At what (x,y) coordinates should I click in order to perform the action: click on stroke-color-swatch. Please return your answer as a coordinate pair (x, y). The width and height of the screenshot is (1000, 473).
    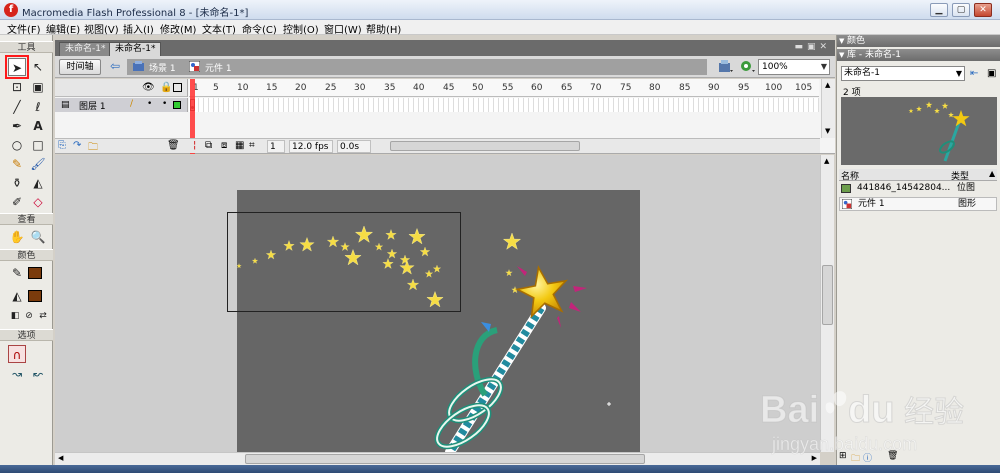
    Looking at the image, I should click on (35, 273).